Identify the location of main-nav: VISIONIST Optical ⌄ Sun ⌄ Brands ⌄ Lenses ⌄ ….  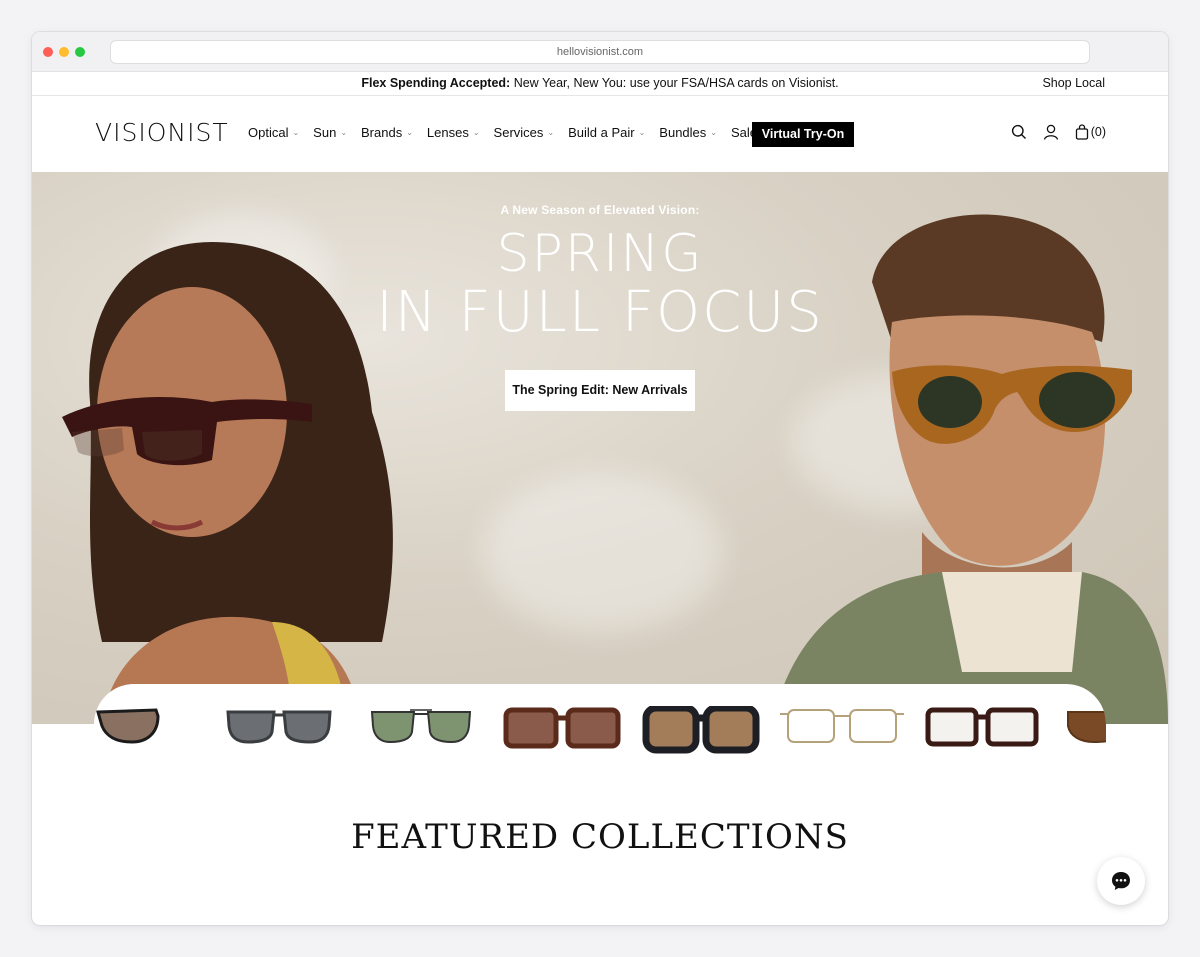
(600, 134).